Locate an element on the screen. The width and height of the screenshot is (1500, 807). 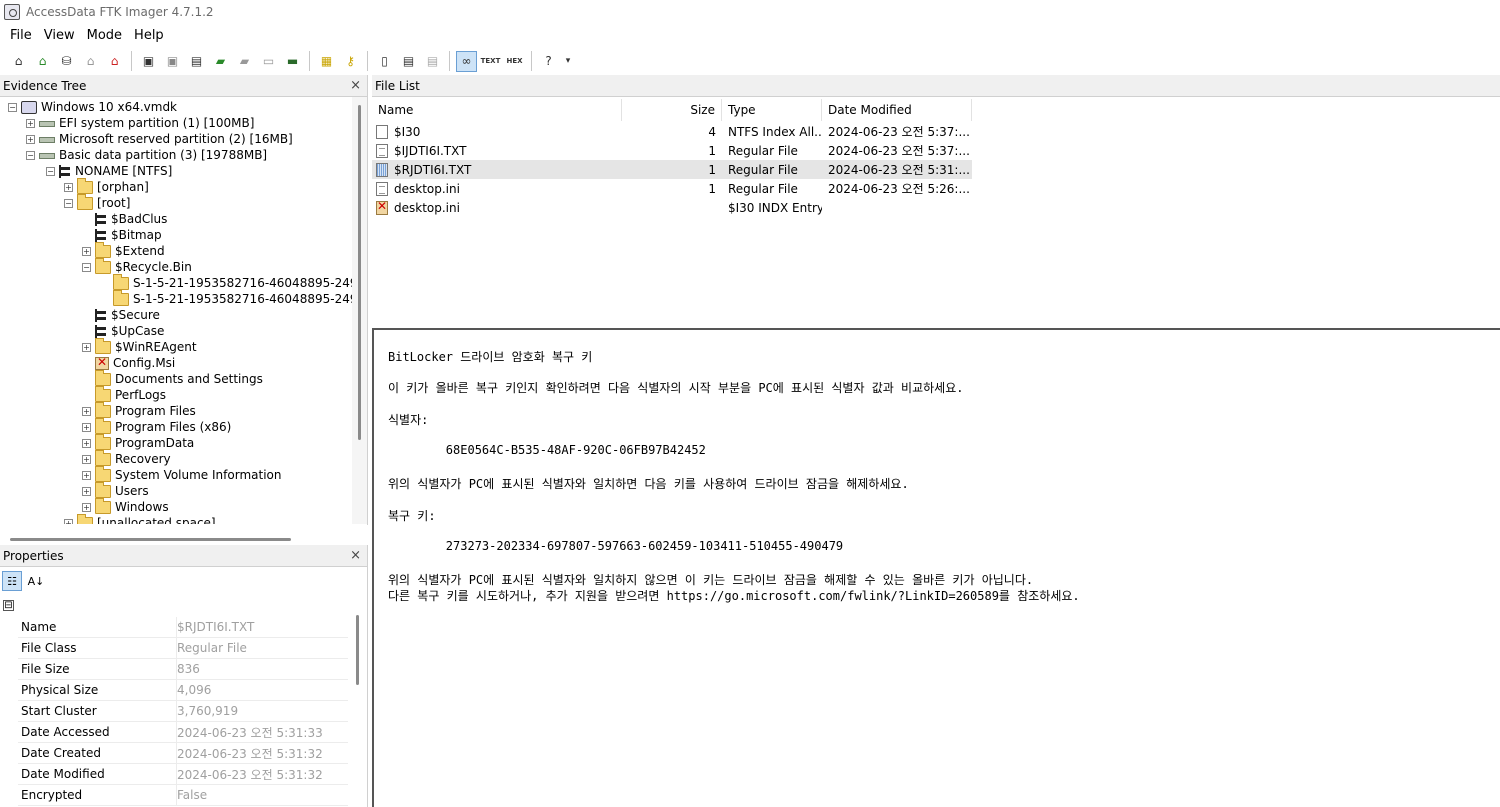
tree-node: + [unallocated space] is located at coordinates (140, 518).